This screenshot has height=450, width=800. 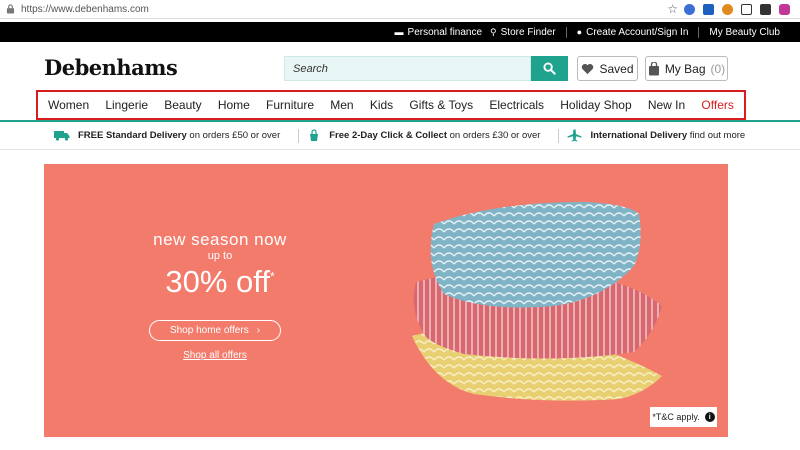 I want to click on international-delivery-detail: find out more, so click(x=717, y=135).